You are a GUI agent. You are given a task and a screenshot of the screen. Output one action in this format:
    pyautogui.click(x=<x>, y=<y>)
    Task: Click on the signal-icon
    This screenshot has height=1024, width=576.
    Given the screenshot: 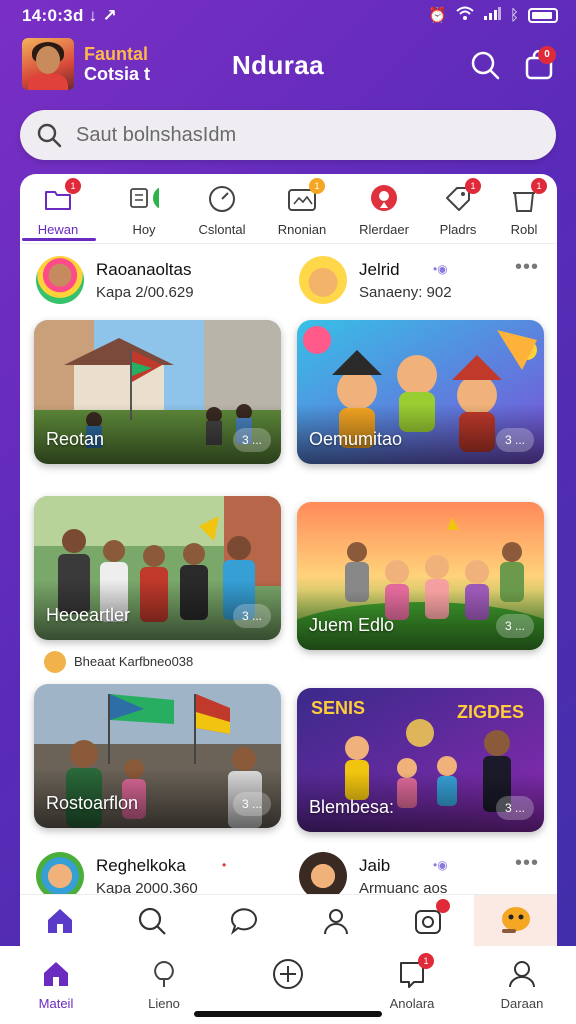 What is the action you would take?
    pyautogui.click(x=492, y=15)
    